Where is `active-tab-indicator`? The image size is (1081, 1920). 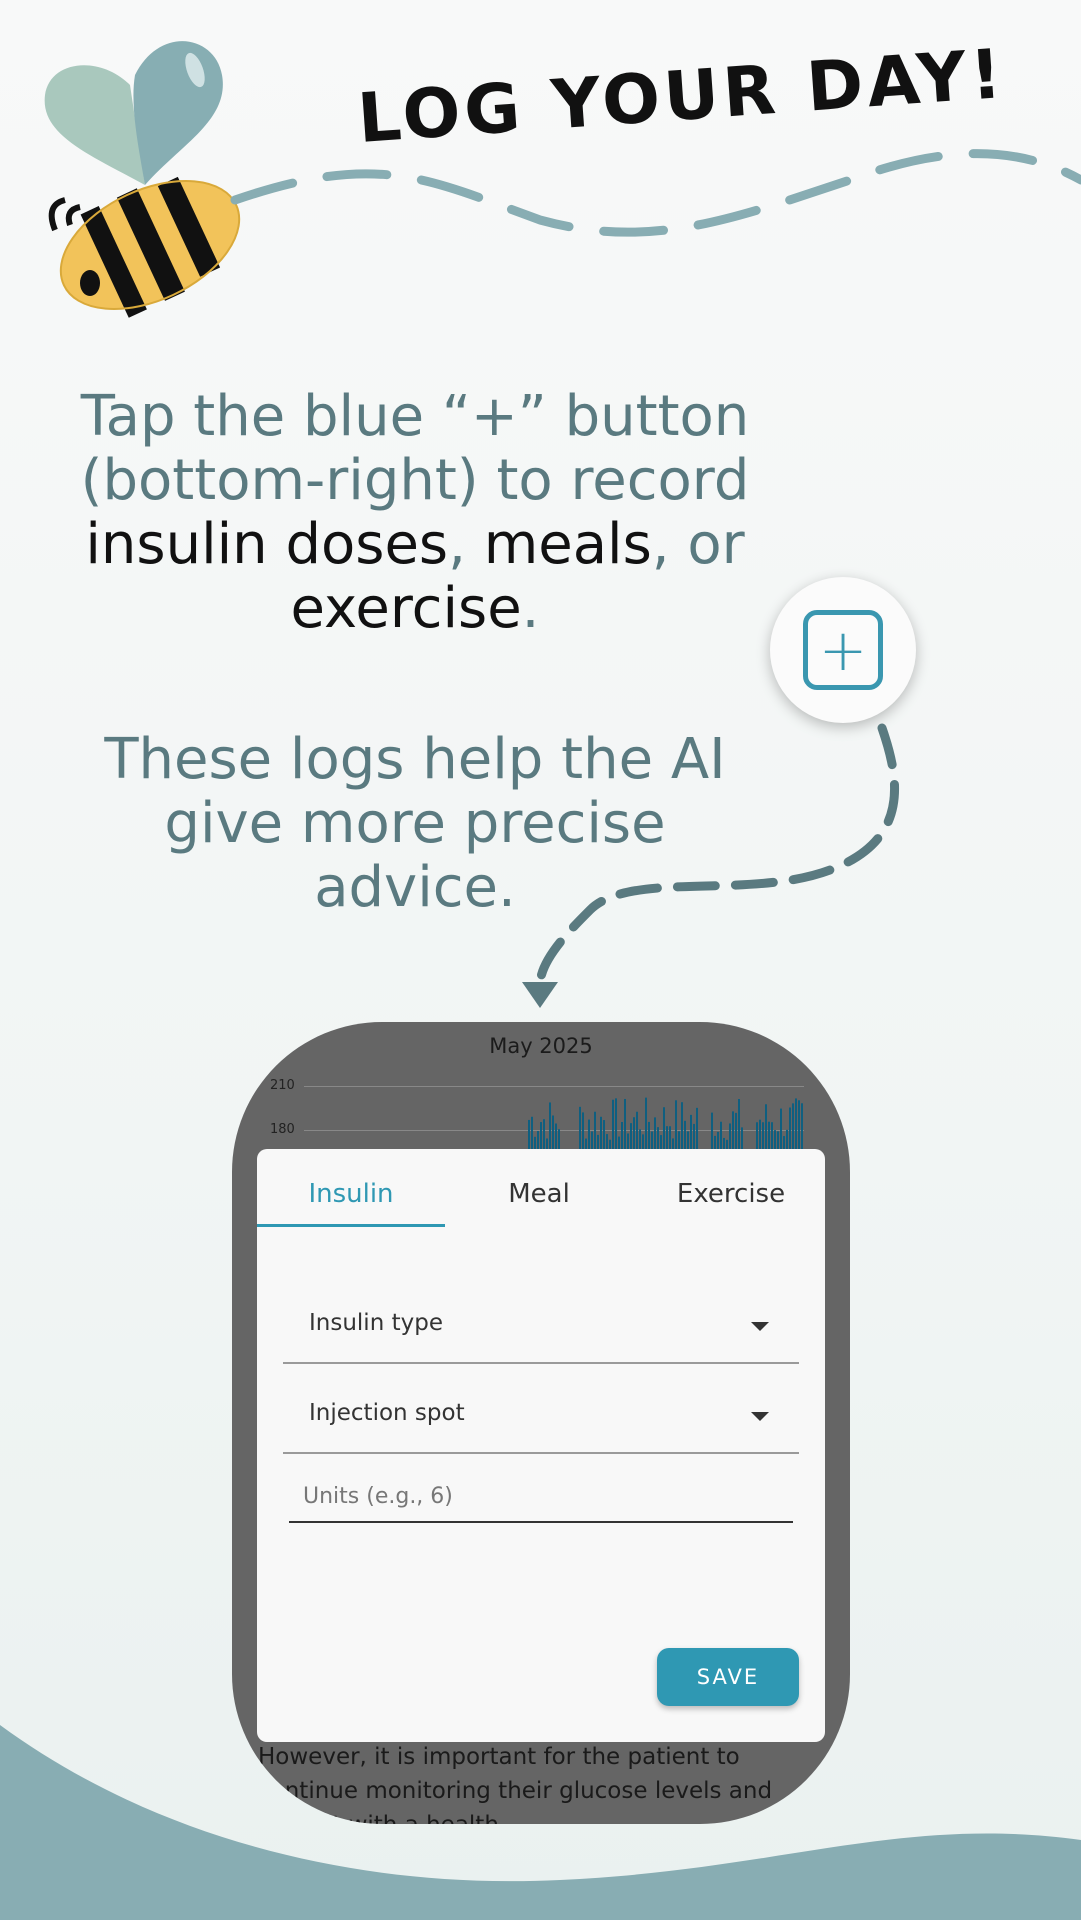
active-tab-indicator is located at coordinates (351, 1225).